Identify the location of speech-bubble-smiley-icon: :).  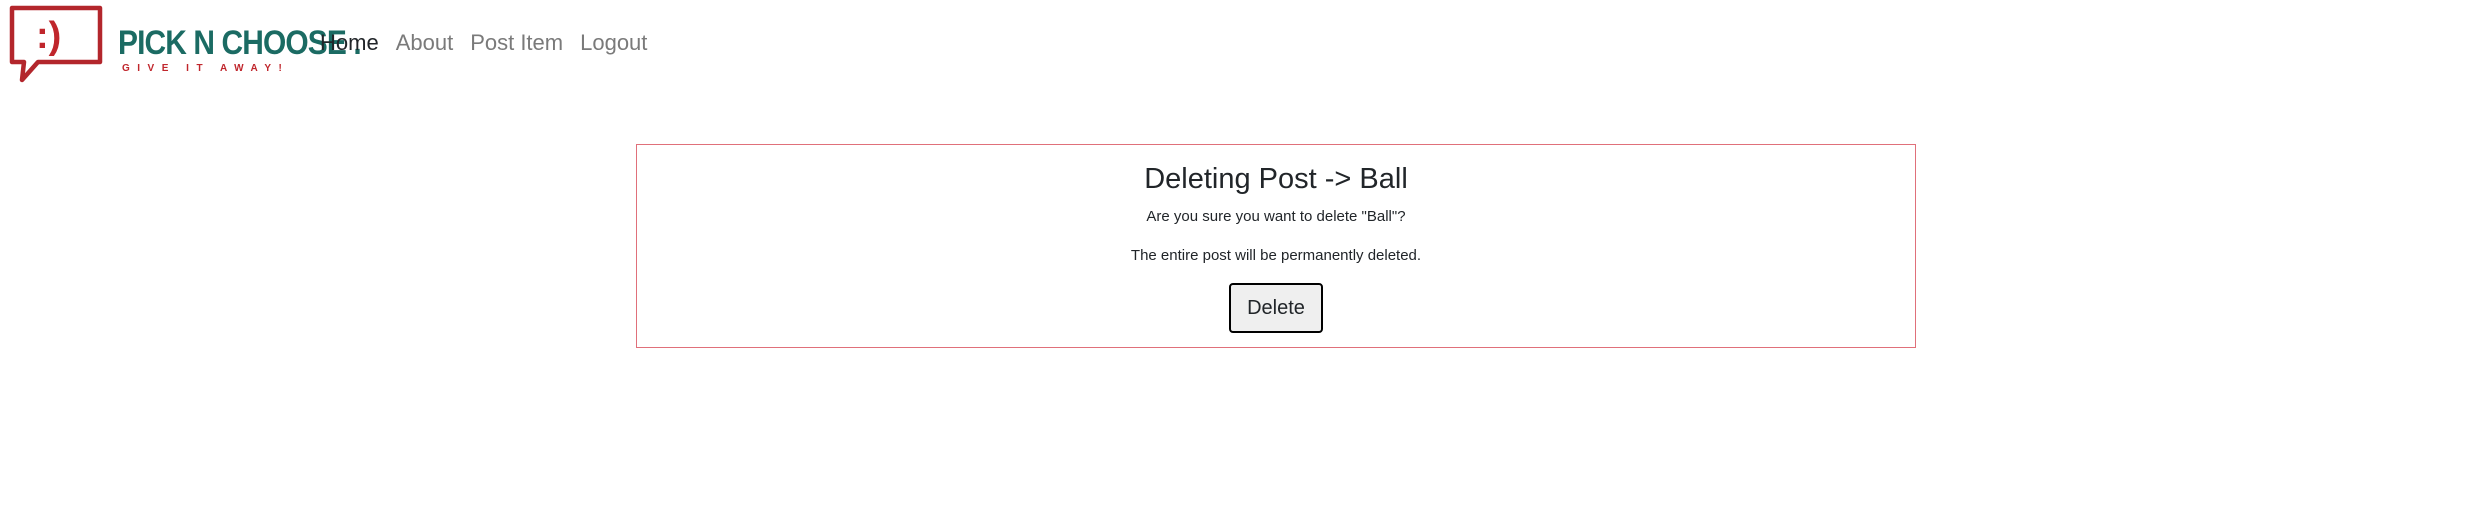
(56, 44).